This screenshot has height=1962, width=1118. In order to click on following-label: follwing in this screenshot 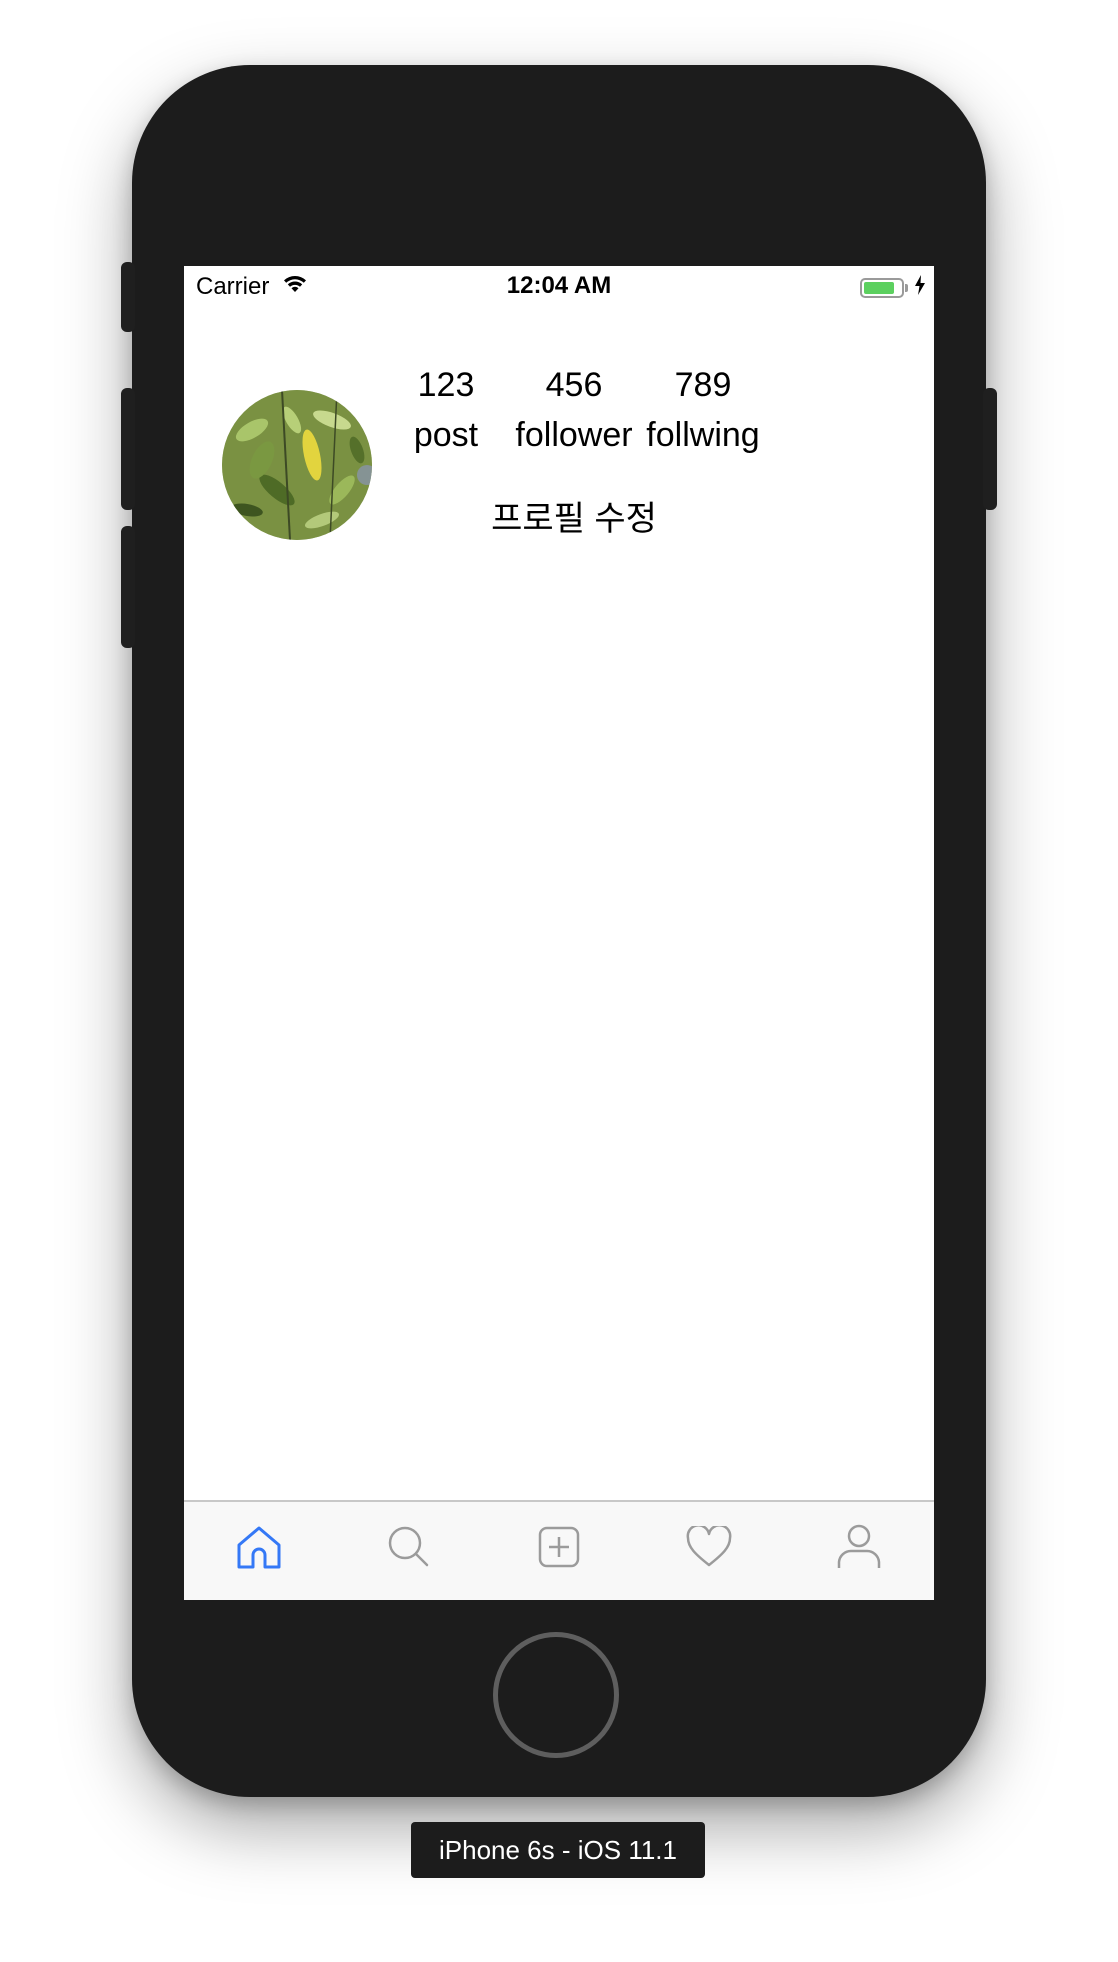, I will do `click(703, 435)`.